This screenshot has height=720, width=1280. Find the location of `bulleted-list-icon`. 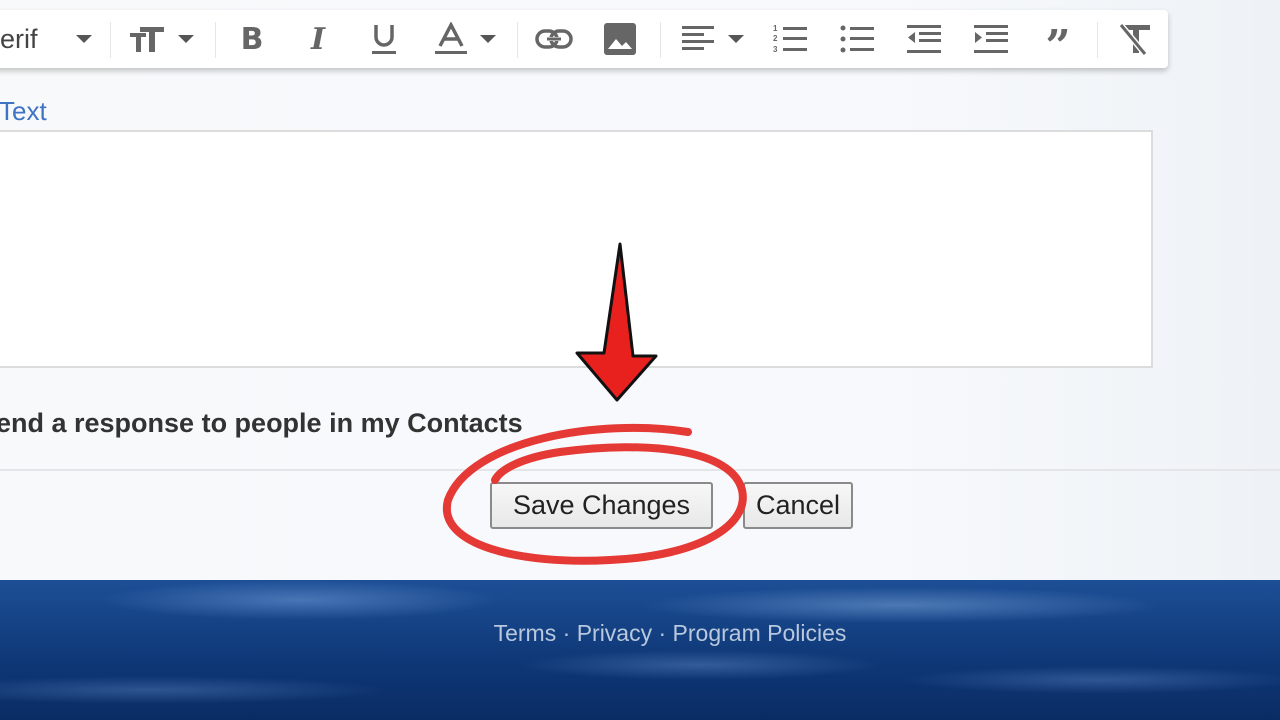

bulleted-list-icon is located at coordinates (857, 39).